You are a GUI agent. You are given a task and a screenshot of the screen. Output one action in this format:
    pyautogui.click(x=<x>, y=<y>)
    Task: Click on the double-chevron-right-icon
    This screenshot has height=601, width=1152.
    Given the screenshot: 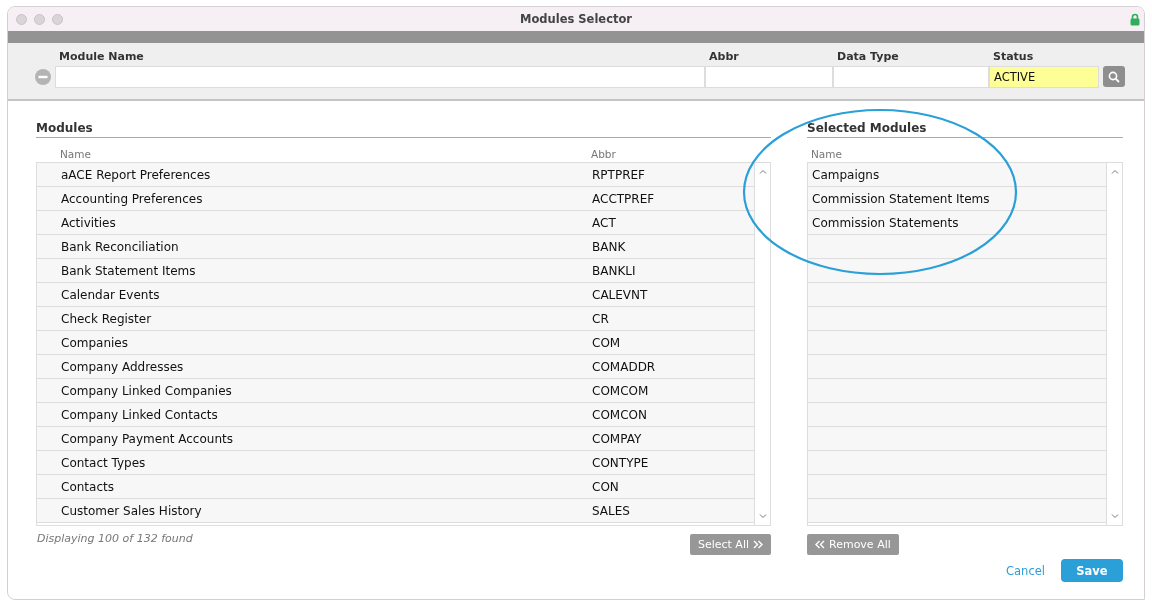 What is the action you would take?
    pyautogui.click(x=758, y=544)
    